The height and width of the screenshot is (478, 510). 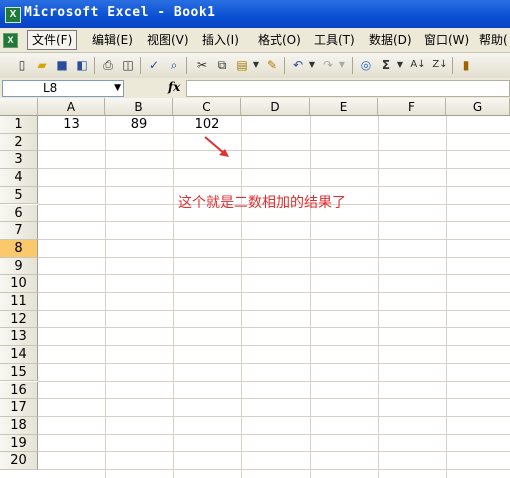 I want to click on row-header-8: 8, so click(x=19, y=248).